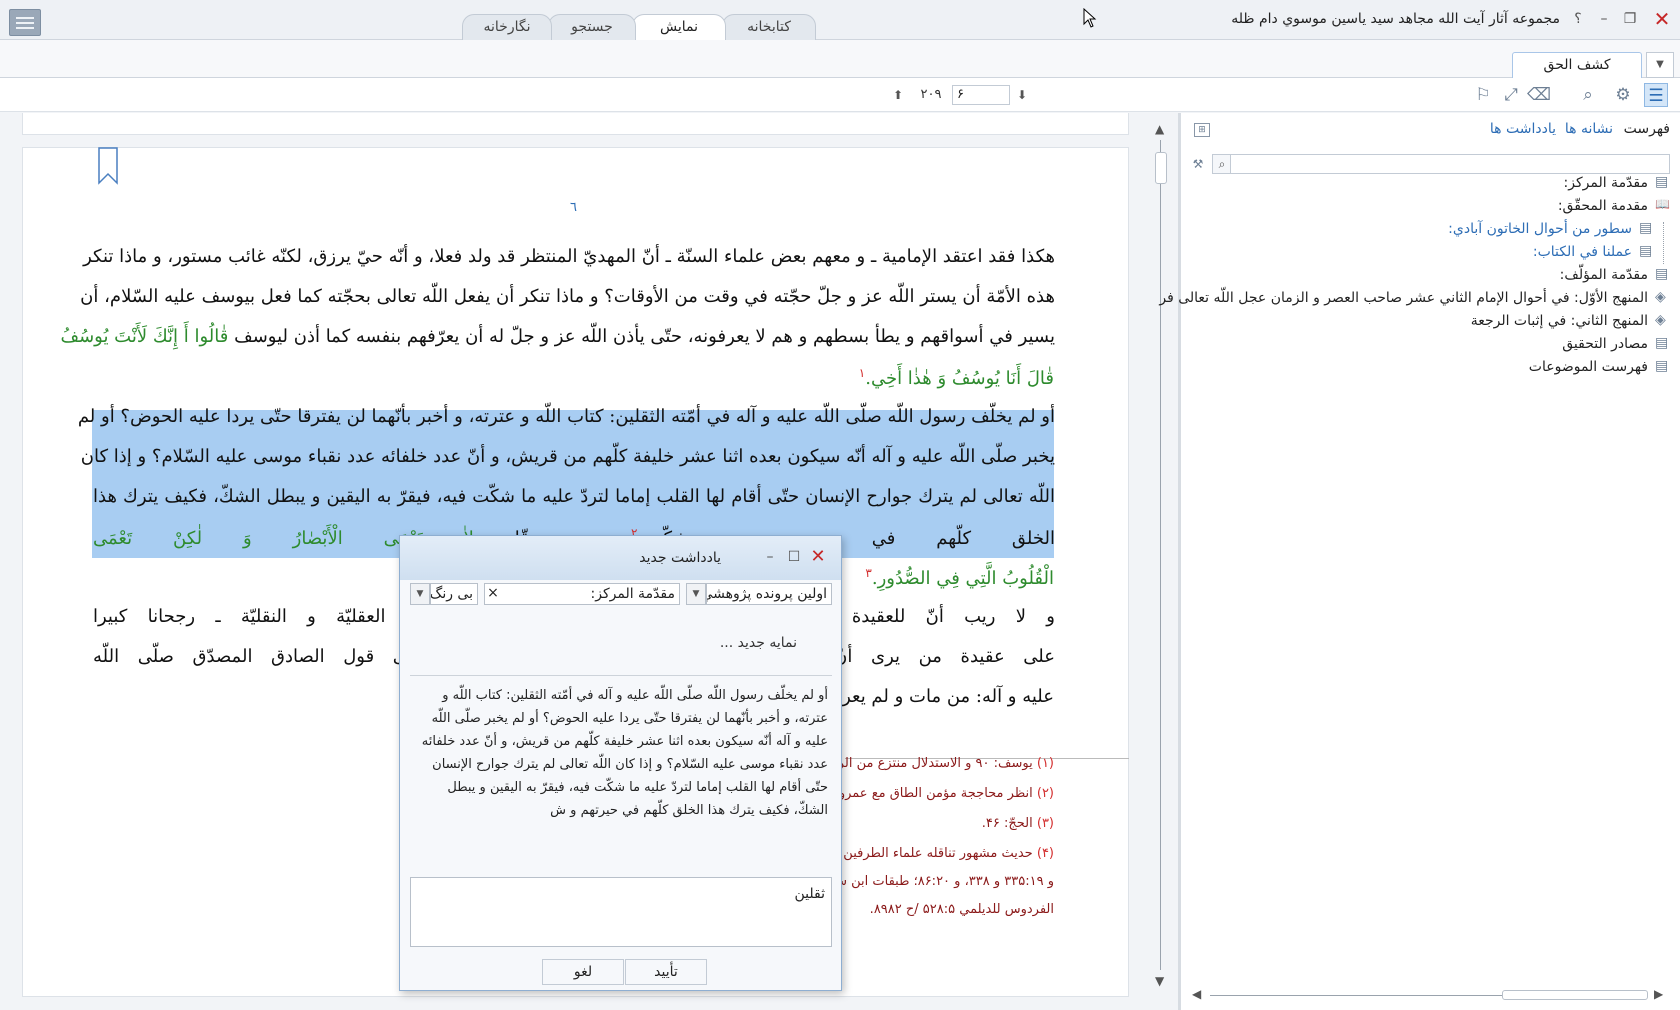 This screenshot has width=1680, height=1010. What do you see at coordinates (1045, 793) in the screenshot?
I see `footnote-number: (٢)` at bounding box center [1045, 793].